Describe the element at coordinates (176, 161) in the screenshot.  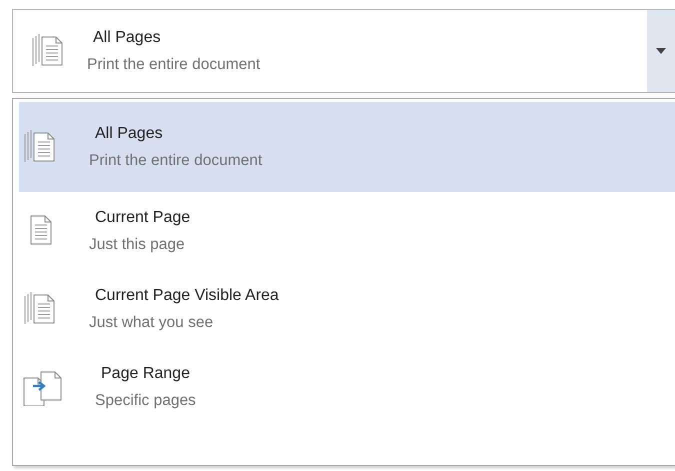
I see `option-description: Print the entire document` at that location.